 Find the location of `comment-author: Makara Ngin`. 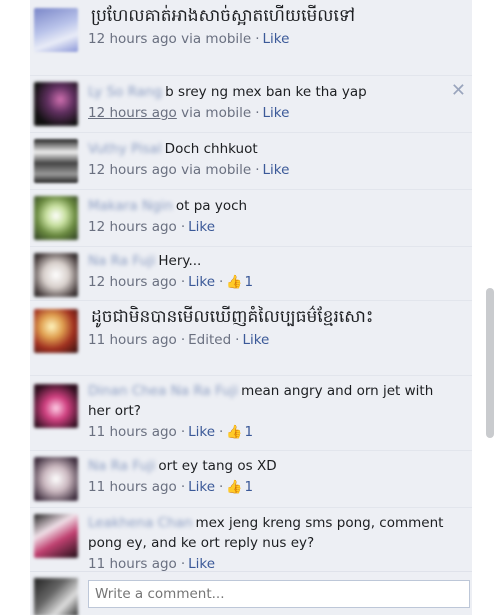

comment-author: Makara Ngin is located at coordinates (130, 206).